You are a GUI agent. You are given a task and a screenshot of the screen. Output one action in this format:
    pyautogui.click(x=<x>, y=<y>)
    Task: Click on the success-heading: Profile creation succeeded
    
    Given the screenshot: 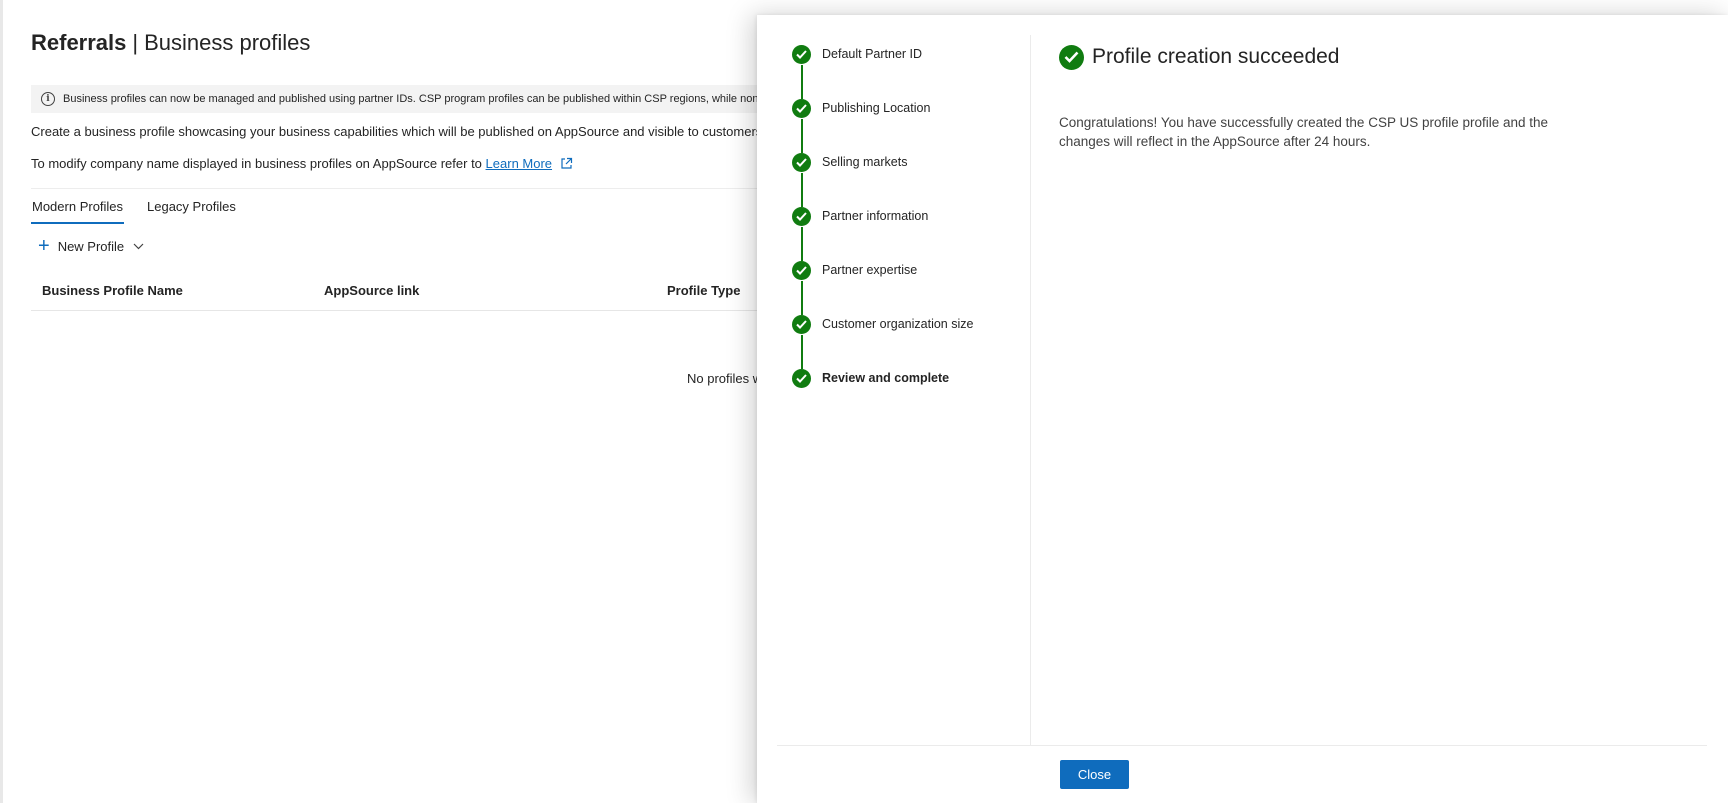 What is the action you would take?
    pyautogui.click(x=1379, y=57)
    